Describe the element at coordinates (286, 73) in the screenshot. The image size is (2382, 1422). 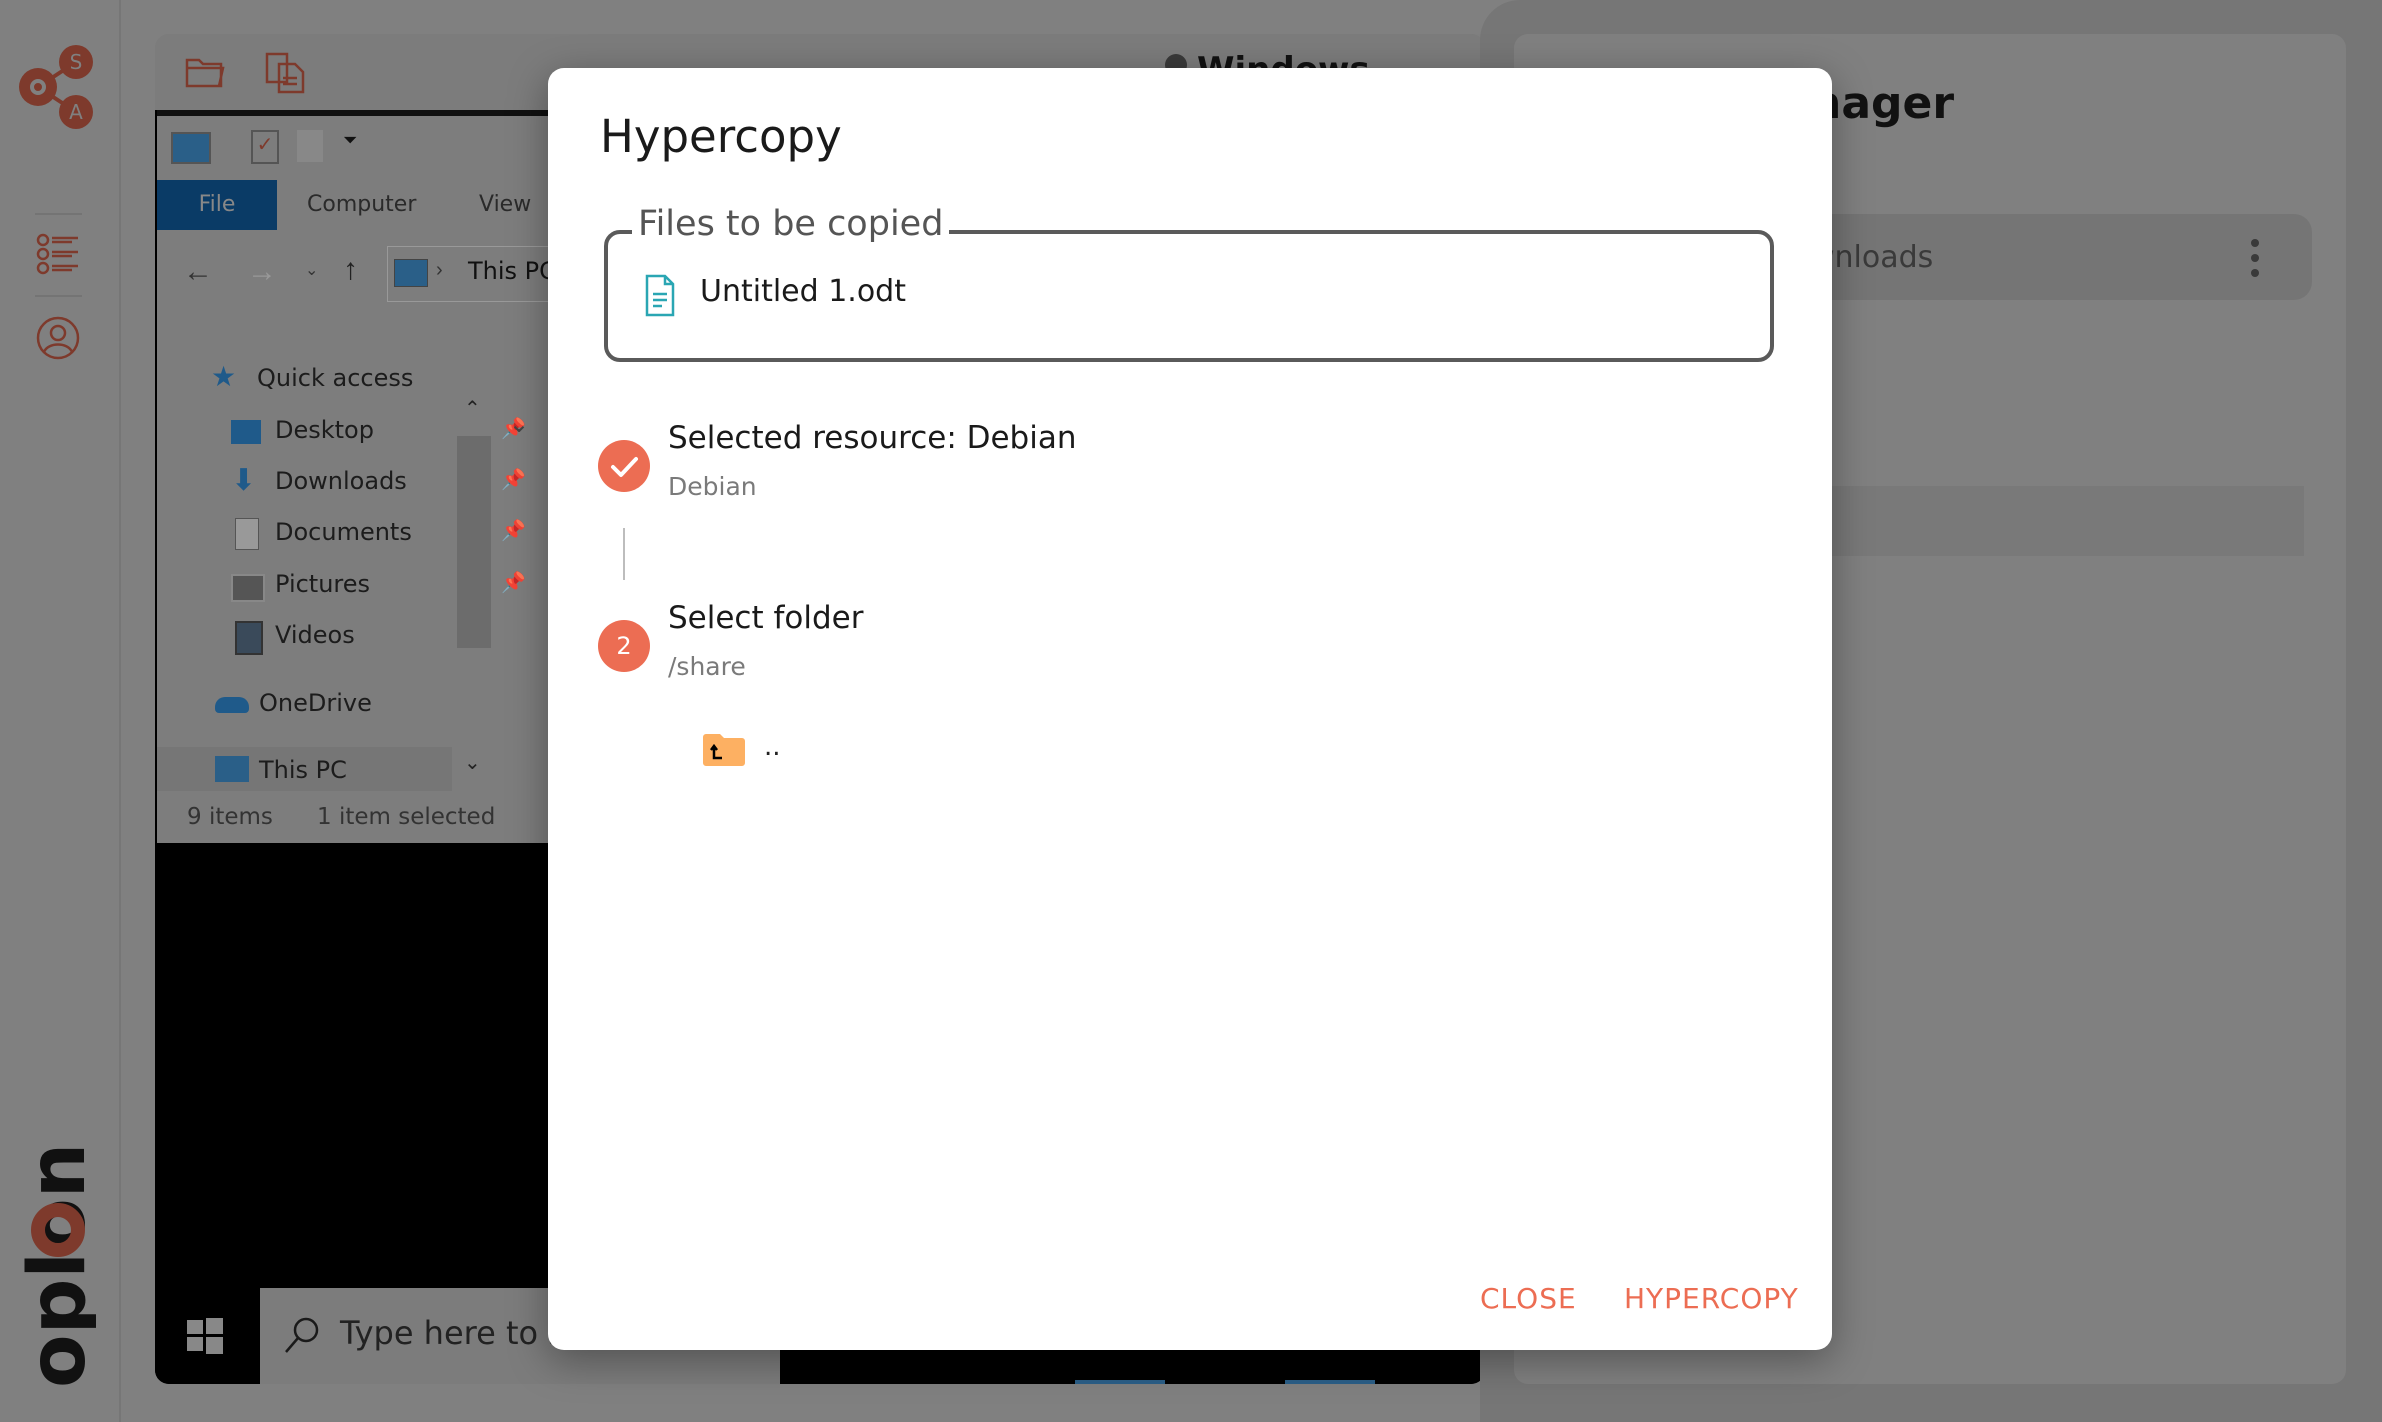
I see `copy-files-icon` at that location.